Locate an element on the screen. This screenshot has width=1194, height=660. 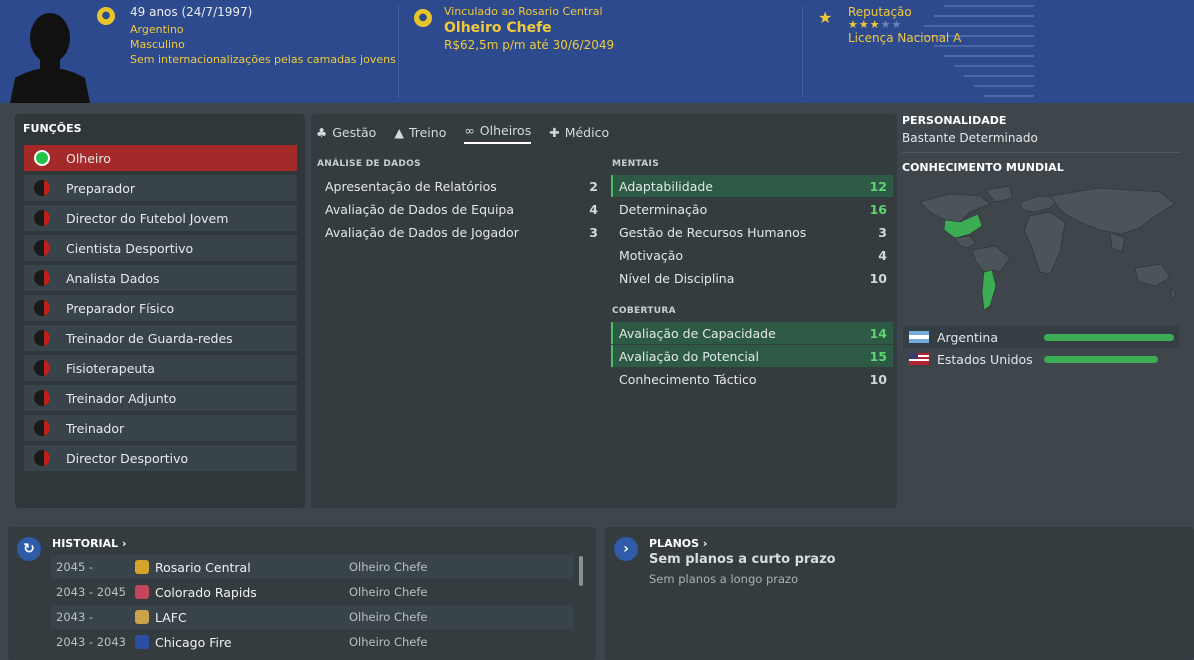
country-name: Estados Unidos is located at coordinates (985, 359).